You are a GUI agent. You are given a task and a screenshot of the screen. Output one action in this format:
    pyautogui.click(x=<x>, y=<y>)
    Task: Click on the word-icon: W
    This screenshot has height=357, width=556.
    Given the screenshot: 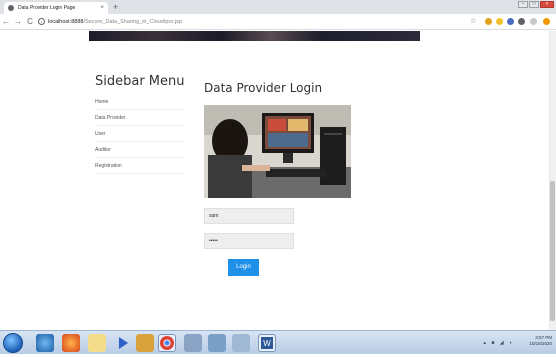 What is the action you would take?
    pyautogui.click(x=267, y=343)
    